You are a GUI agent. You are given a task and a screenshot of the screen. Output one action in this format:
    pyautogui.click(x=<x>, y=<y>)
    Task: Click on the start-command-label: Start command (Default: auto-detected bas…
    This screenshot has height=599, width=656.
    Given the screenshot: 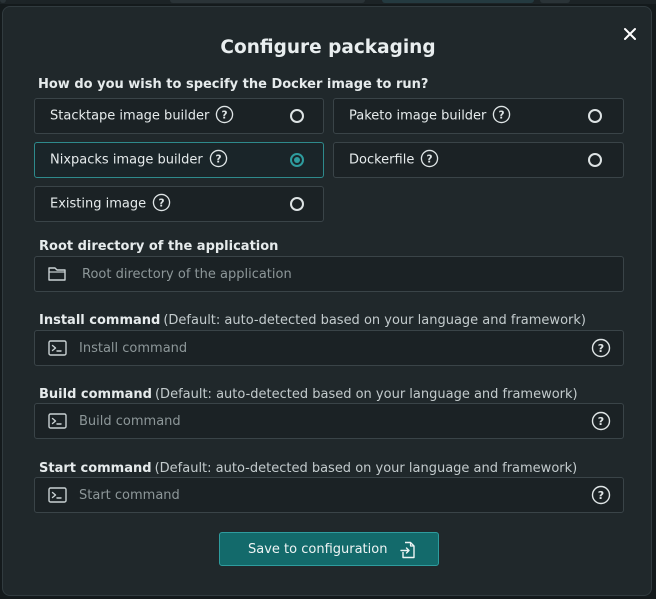 What is the action you would take?
    pyautogui.click(x=308, y=468)
    